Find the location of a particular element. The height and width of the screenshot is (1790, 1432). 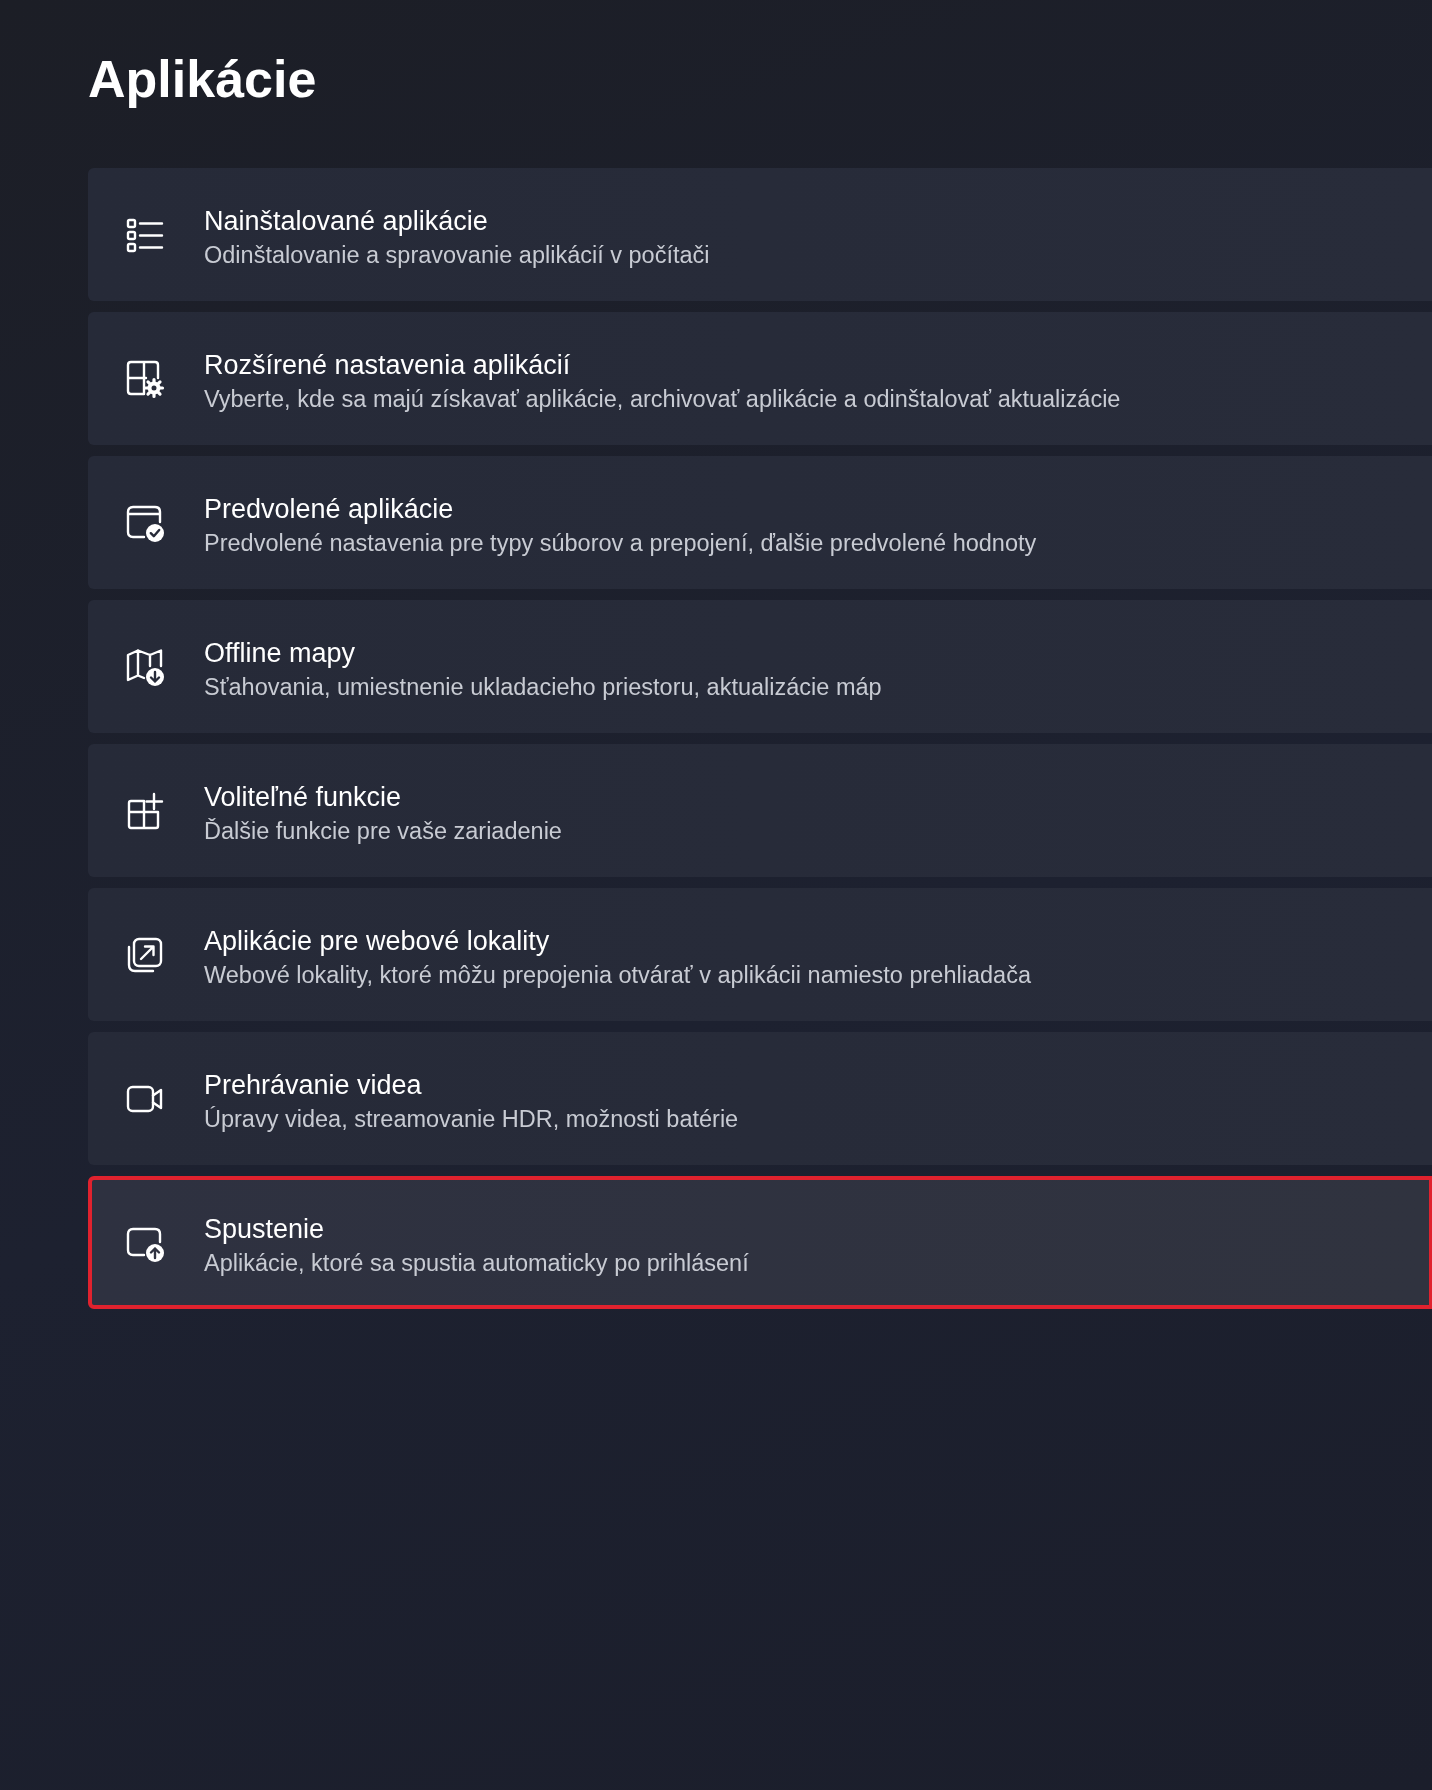

item-title: Voliteľné funkcie is located at coordinates (302, 797).